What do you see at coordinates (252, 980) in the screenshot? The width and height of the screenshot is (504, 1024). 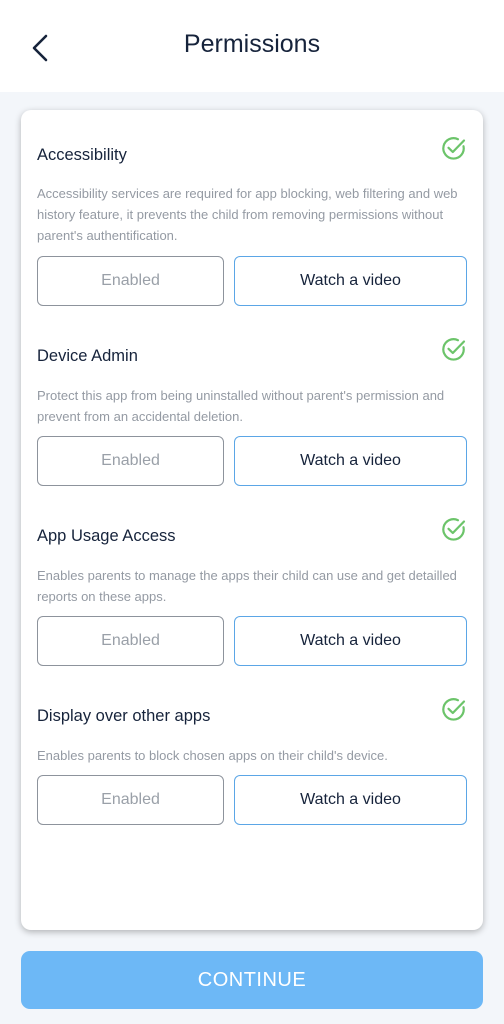 I see `continue-button: CONTINUE` at bounding box center [252, 980].